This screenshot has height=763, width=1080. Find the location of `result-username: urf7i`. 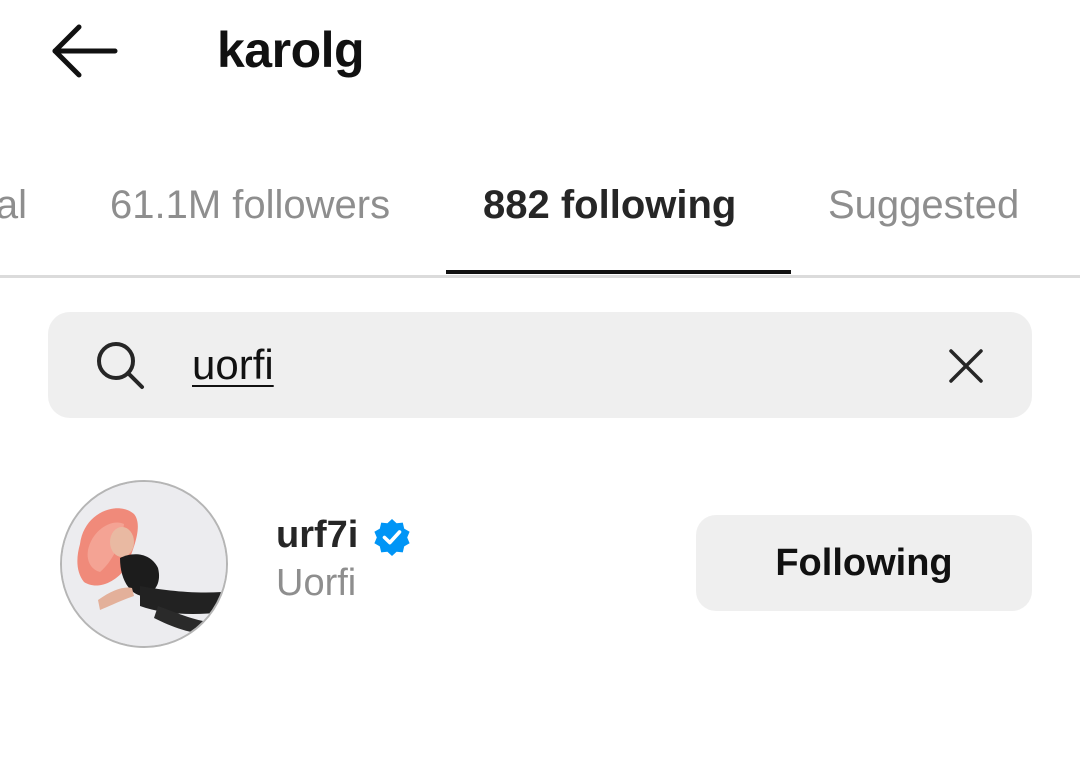

result-username: urf7i is located at coordinates (317, 535).